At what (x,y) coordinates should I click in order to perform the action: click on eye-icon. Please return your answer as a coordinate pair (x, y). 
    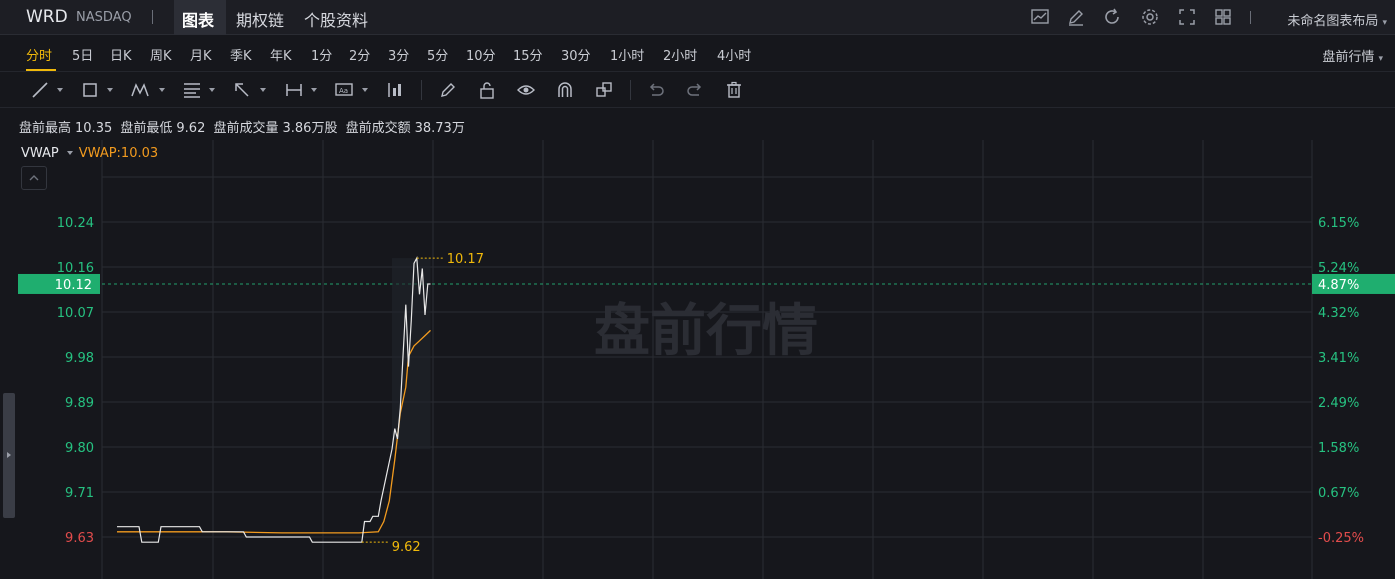
    Looking at the image, I should click on (526, 90).